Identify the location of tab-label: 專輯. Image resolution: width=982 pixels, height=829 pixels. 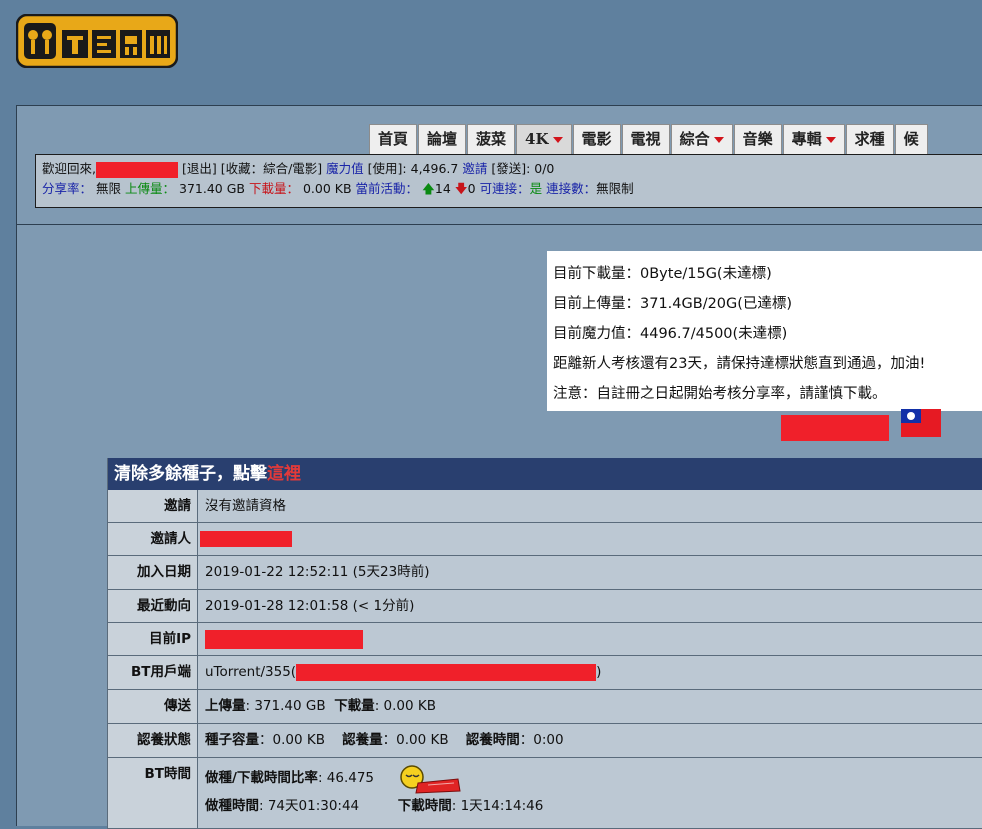
(806, 139).